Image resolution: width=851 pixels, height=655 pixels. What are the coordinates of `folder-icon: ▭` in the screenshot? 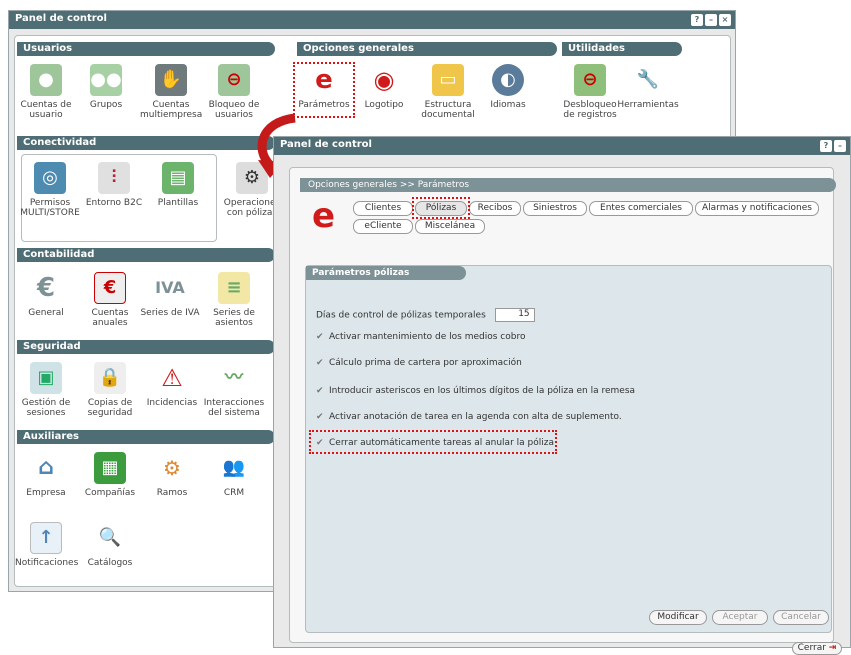 It's located at (448, 80).